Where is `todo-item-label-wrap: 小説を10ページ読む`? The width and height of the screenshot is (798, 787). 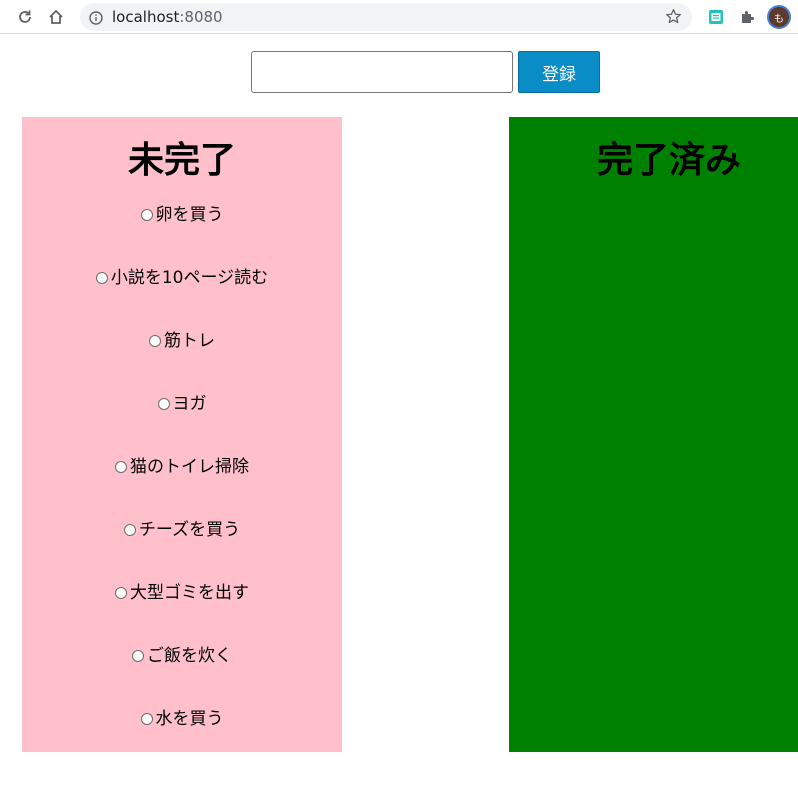
todo-item-label-wrap: 小説を10ページ読む is located at coordinates (182, 278).